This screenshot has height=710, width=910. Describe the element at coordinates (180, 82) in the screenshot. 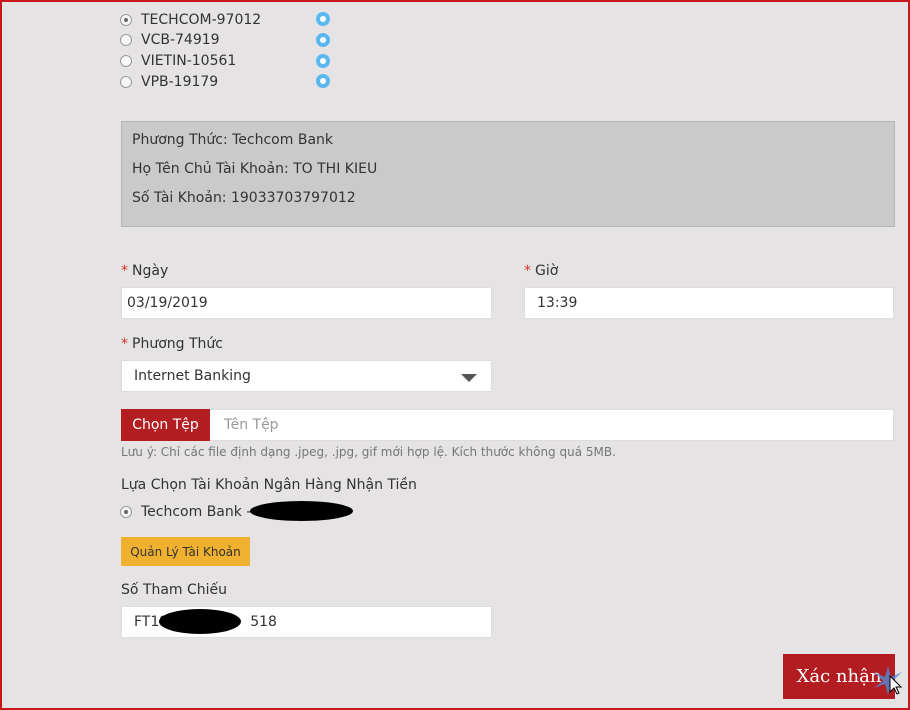

I see `bank-option-label: VPB-19179` at that location.